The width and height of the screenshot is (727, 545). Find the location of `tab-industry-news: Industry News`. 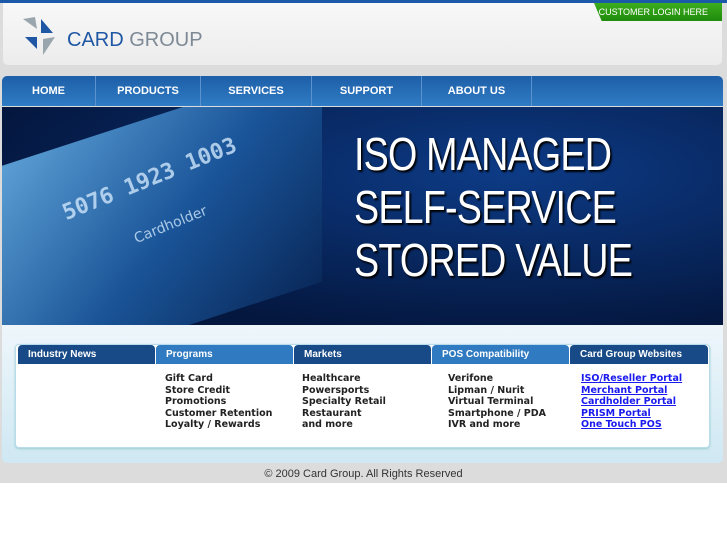

tab-industry-news: Industry News is located at coordinates (86, 354).